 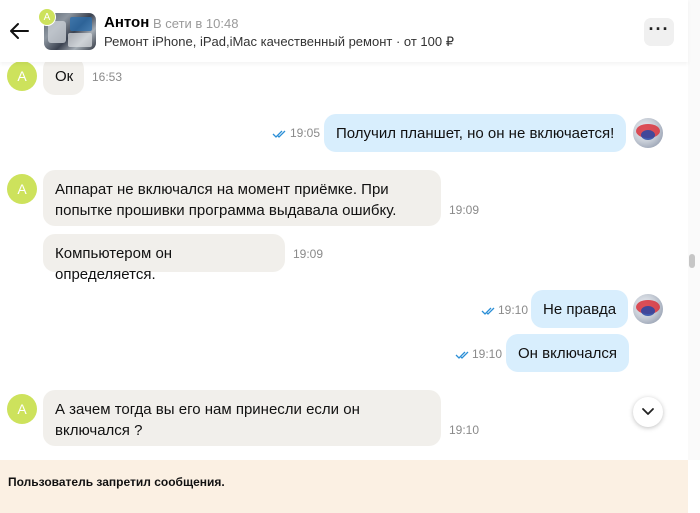 What do you see at coordinates (475, 133) in the screenshot?
I see `message-bubble-outgoing: Получил планшет, но он не включается!` at bounding box center [475, 133].